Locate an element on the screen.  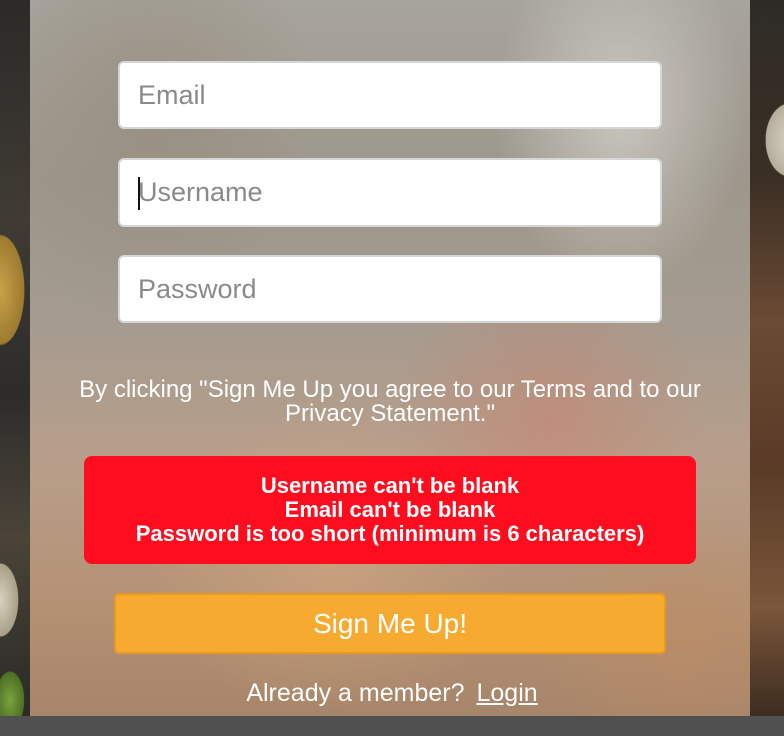
background-photo-left is located at coordinates (15, 358).